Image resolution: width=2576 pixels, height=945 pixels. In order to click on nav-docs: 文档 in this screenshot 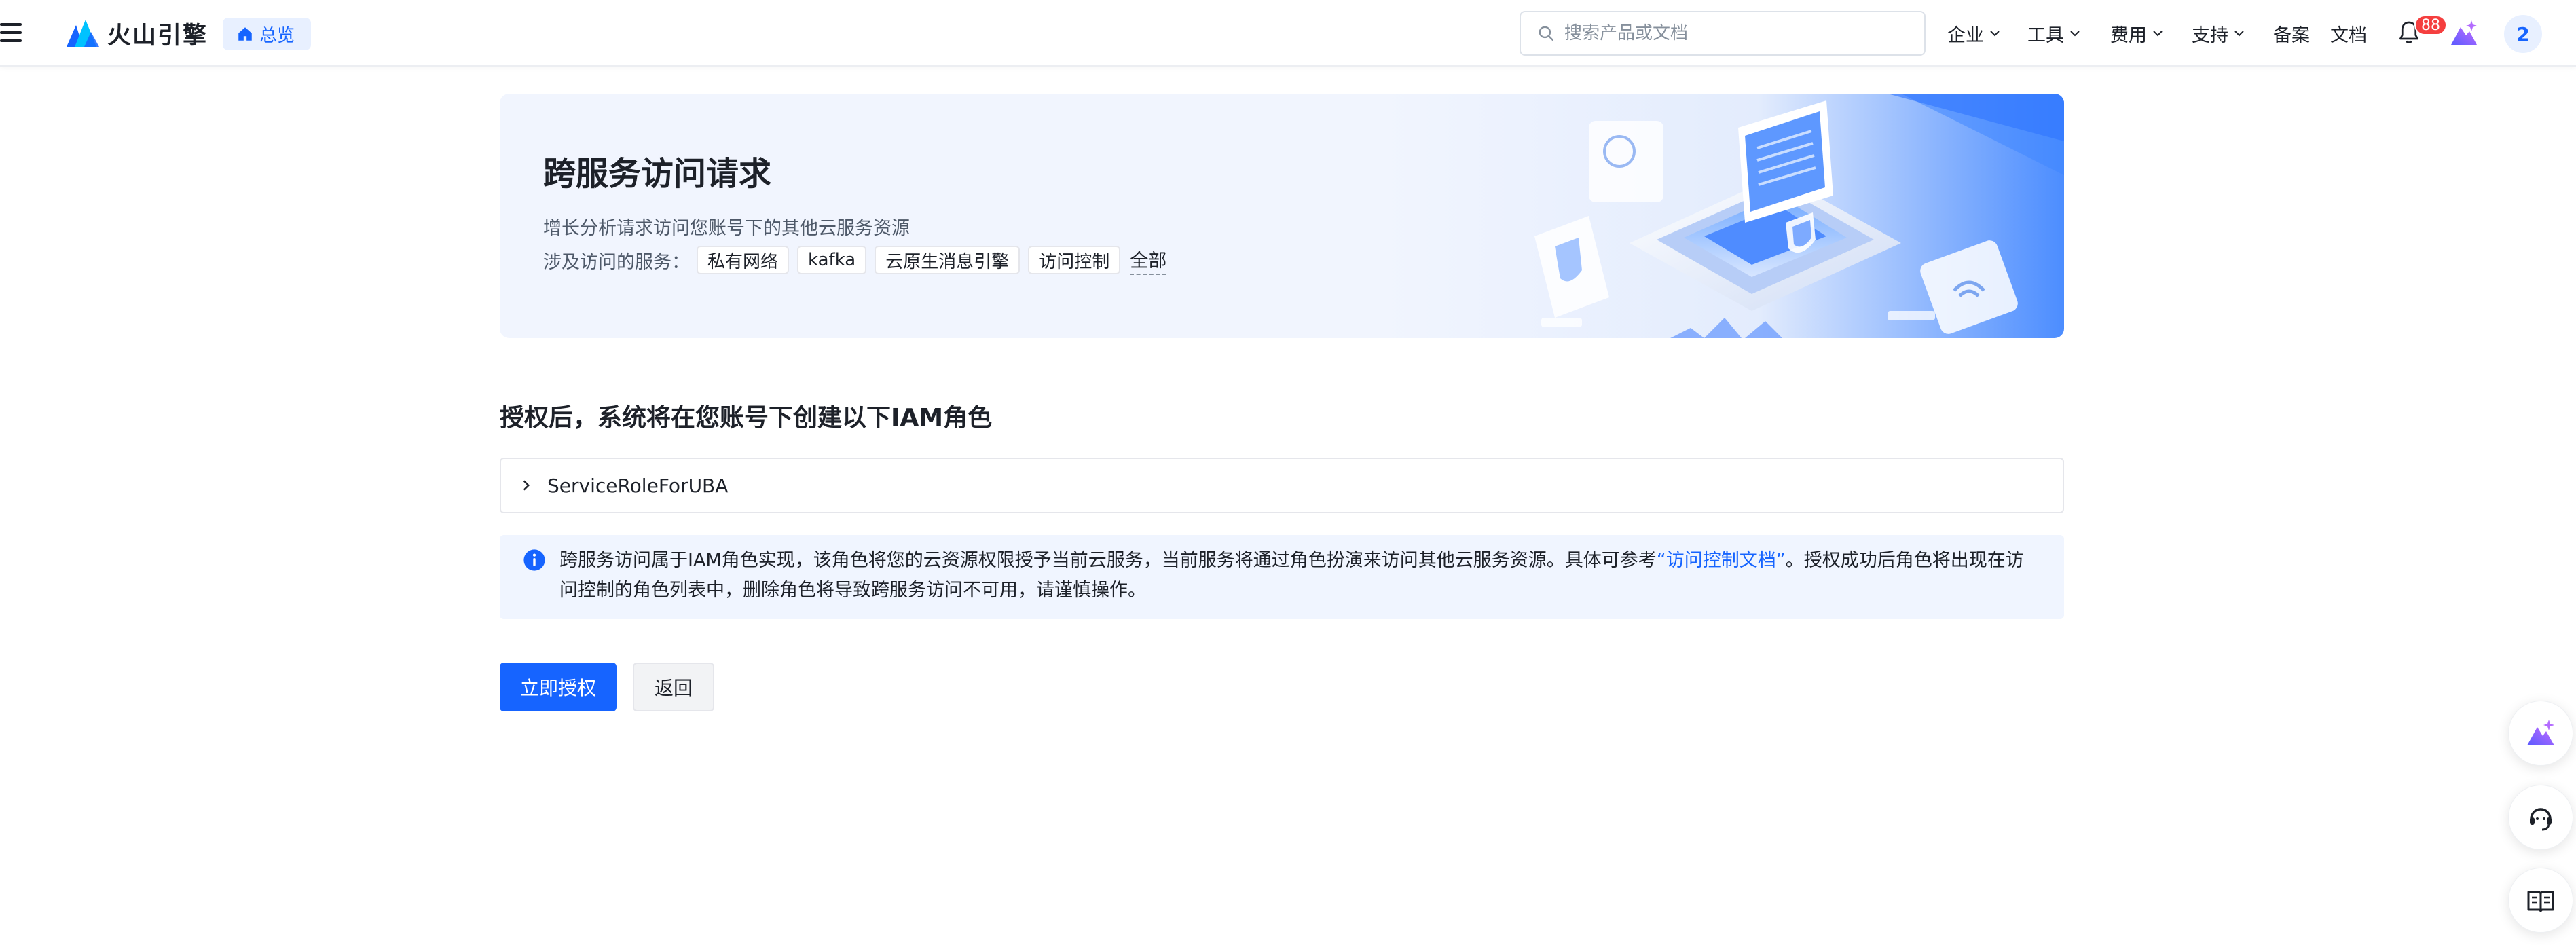, I will do `click(2348, 33)`.